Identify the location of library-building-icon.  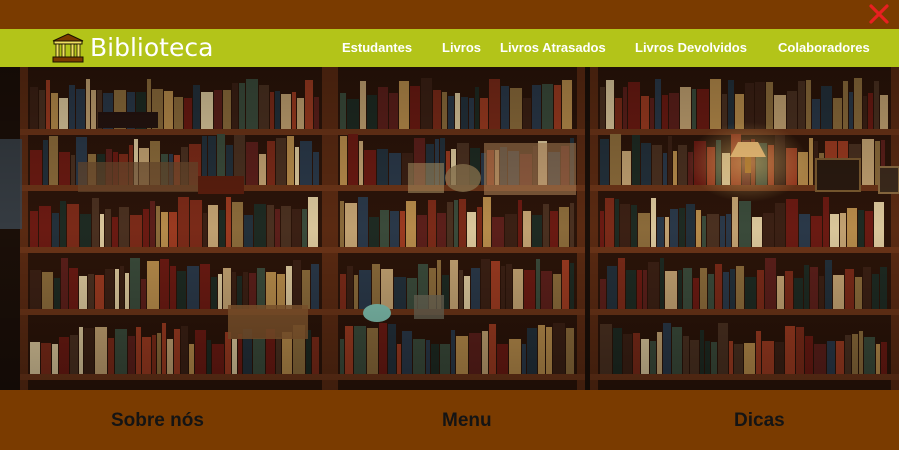
(68, 48).